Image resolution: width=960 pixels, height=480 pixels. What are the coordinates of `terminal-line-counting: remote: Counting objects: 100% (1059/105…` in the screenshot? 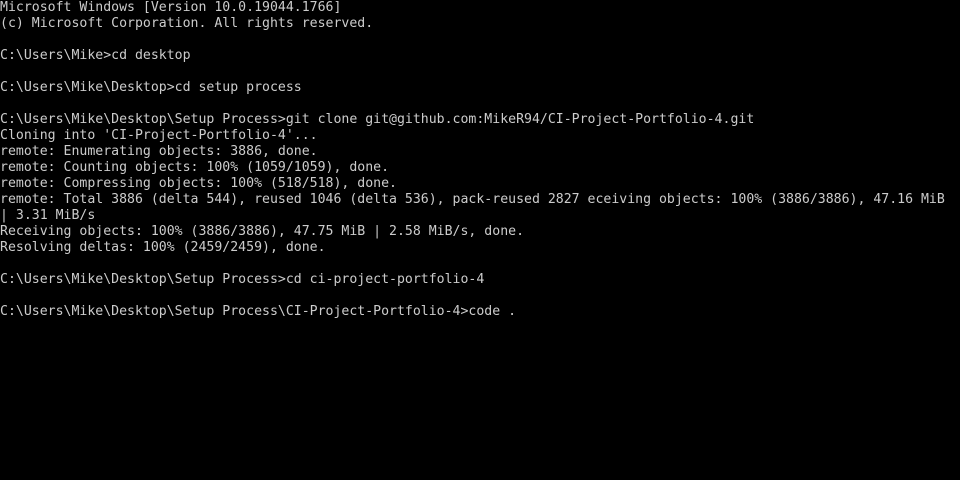 It's located at (195, 167).